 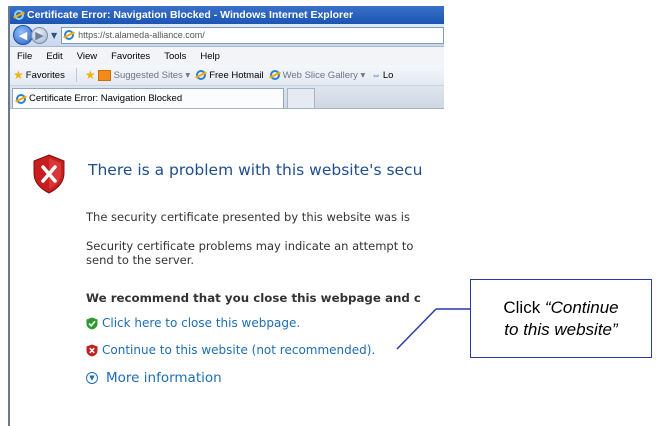 I want to click on new-tab-button, so click(x=301, y=98).